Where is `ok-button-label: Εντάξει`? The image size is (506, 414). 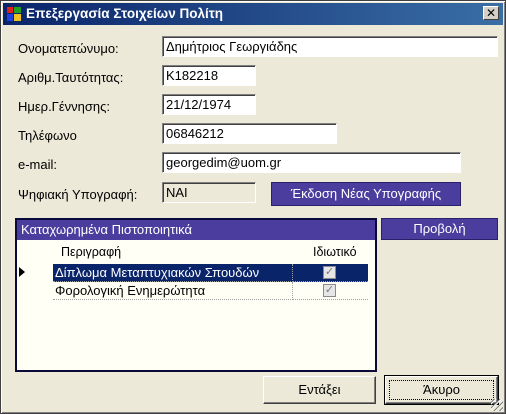 ok-button-label: Εντάξει is located at coordinates (319, 389).